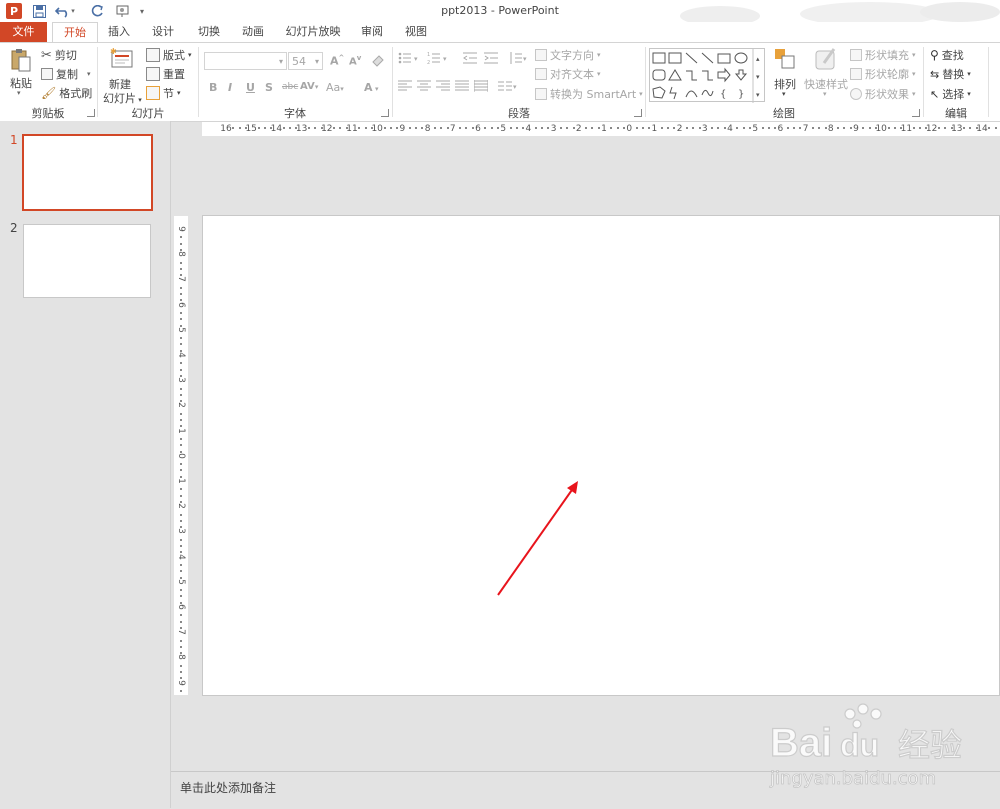 This screenshot has height=809, width=1000. Describe the element at coordinates (947, 55) in the screenshot. I see `find-button: ⚲ 查找` at that location.